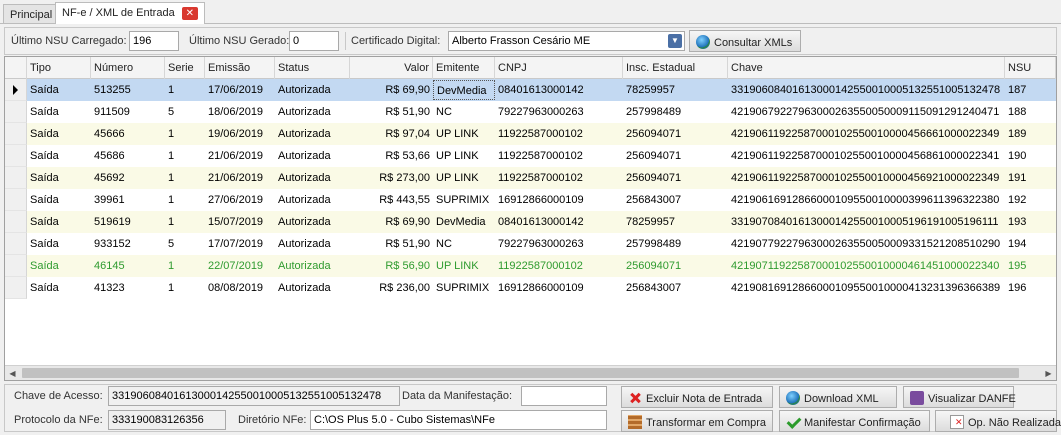 The width and height of the screenshot is (1061, 435). Describe the element at coordinates (1030, 90) in the screenshot. I see `cell-nsu: 187` at that location.